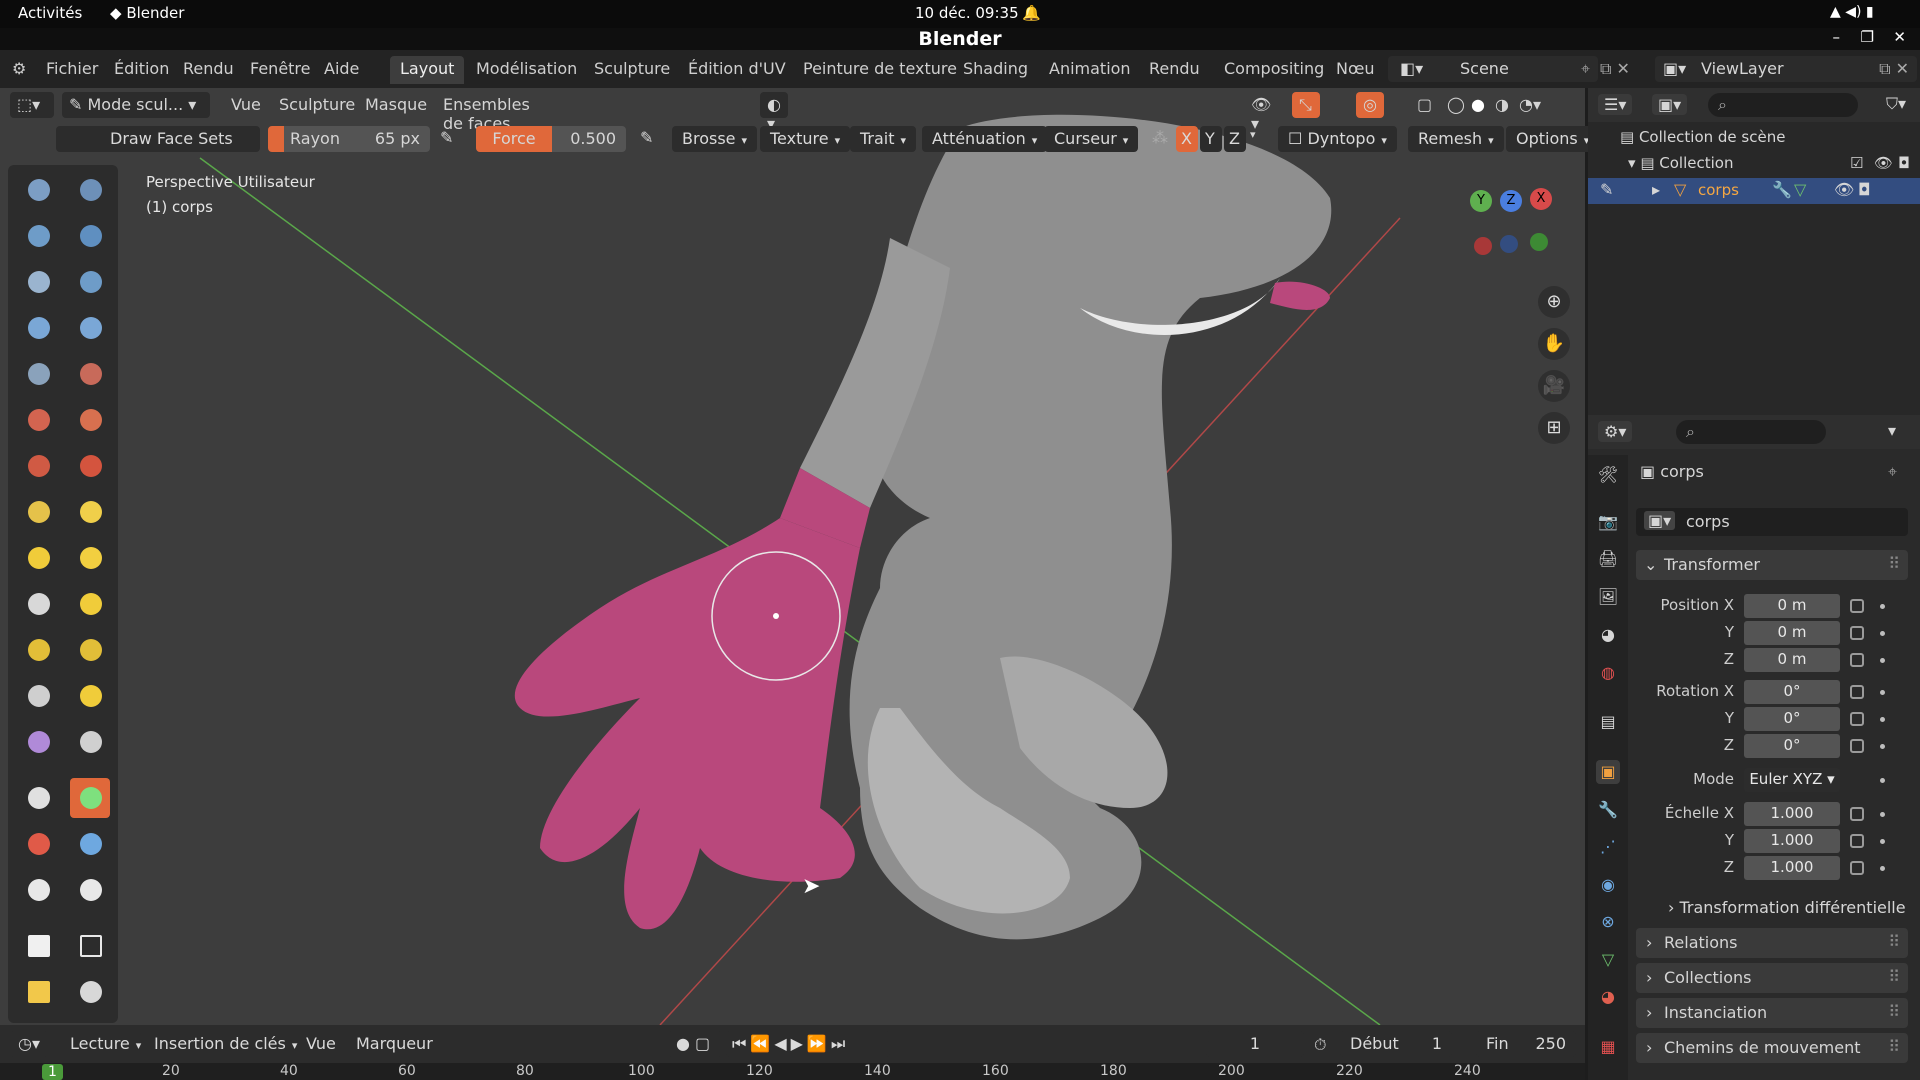 Image resolution: width=1920 pixels, height=1080 pixels. What do you see at coordinates (646, 137) in the screenshot?
I see `strength-pressure-icon: ✎` at bounding box center [646, 137].